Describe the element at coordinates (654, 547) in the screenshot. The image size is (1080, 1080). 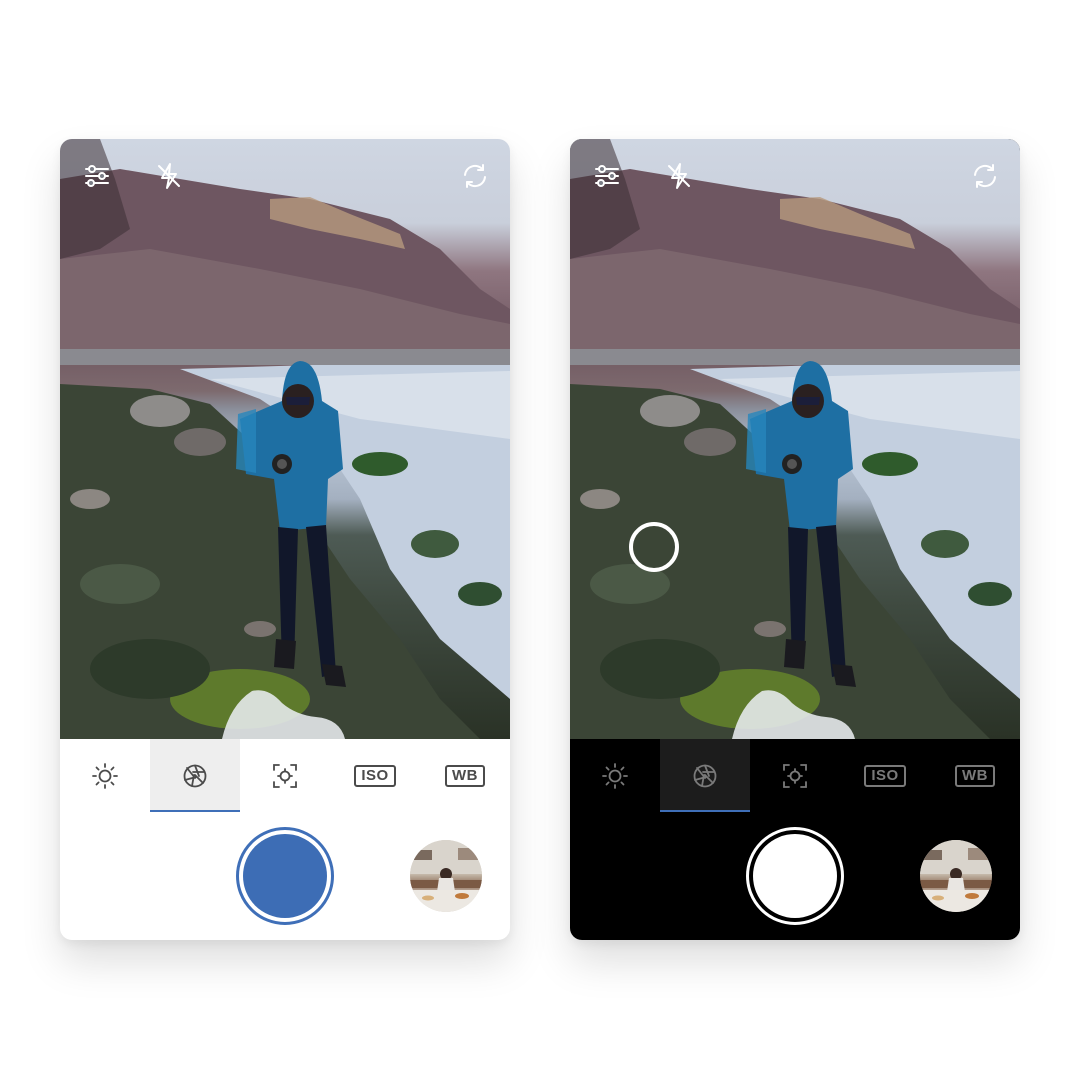
I see `focus-ring` at that location.